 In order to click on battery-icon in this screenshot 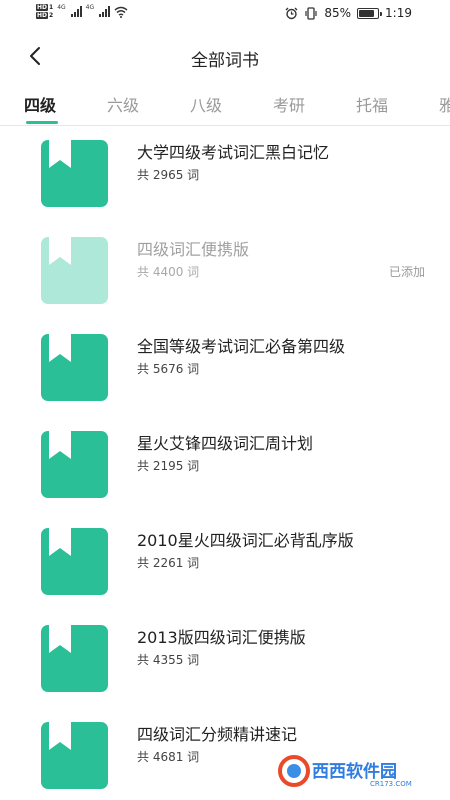, I will do `click(370, 13)`.